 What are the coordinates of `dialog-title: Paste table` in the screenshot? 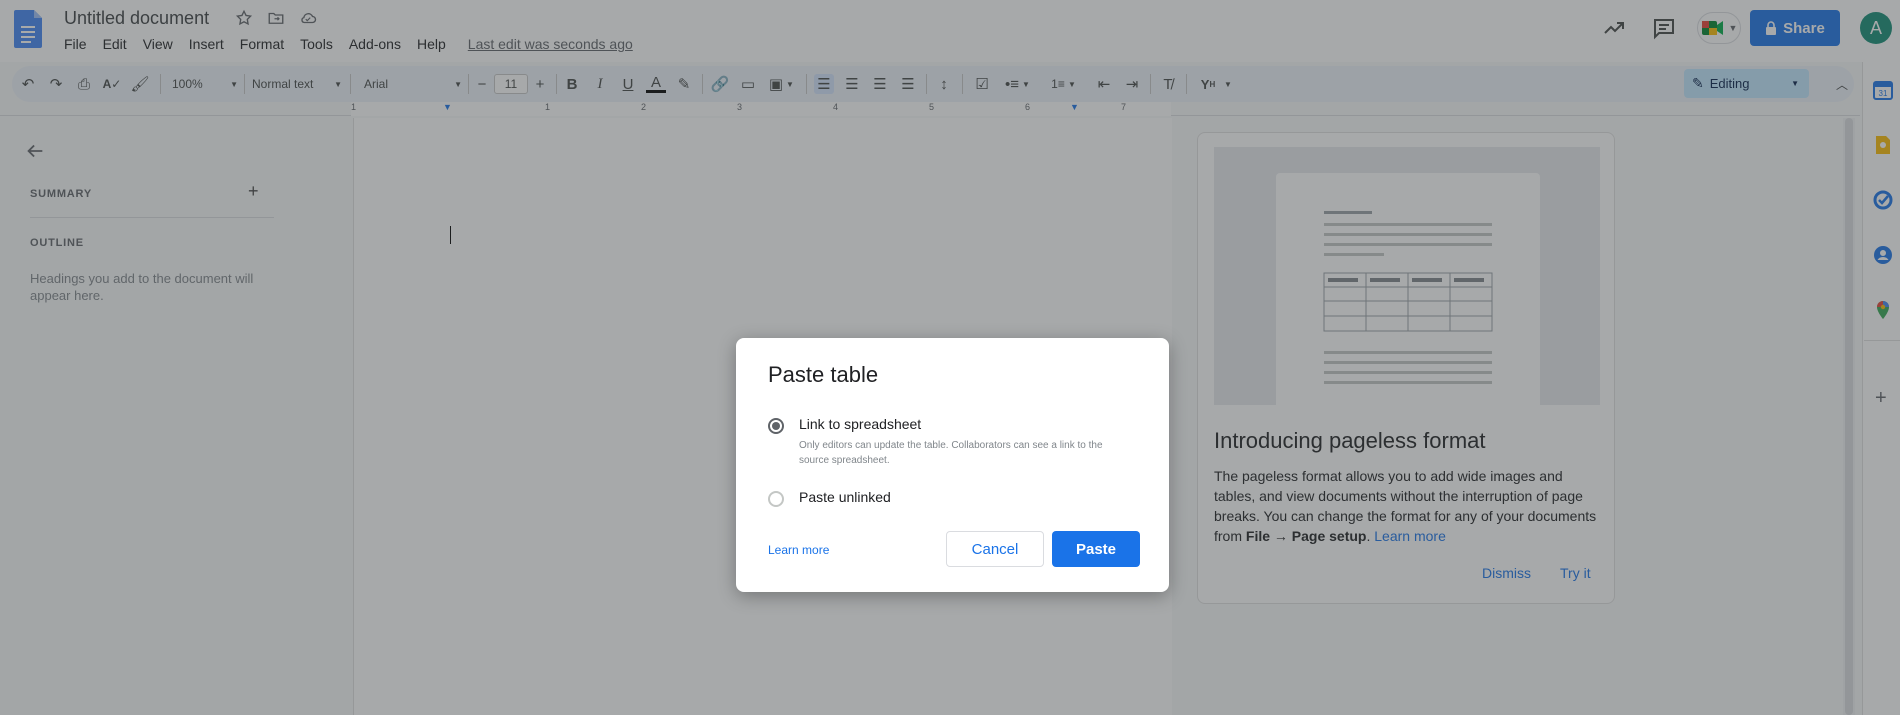 It's located at (823, 374).